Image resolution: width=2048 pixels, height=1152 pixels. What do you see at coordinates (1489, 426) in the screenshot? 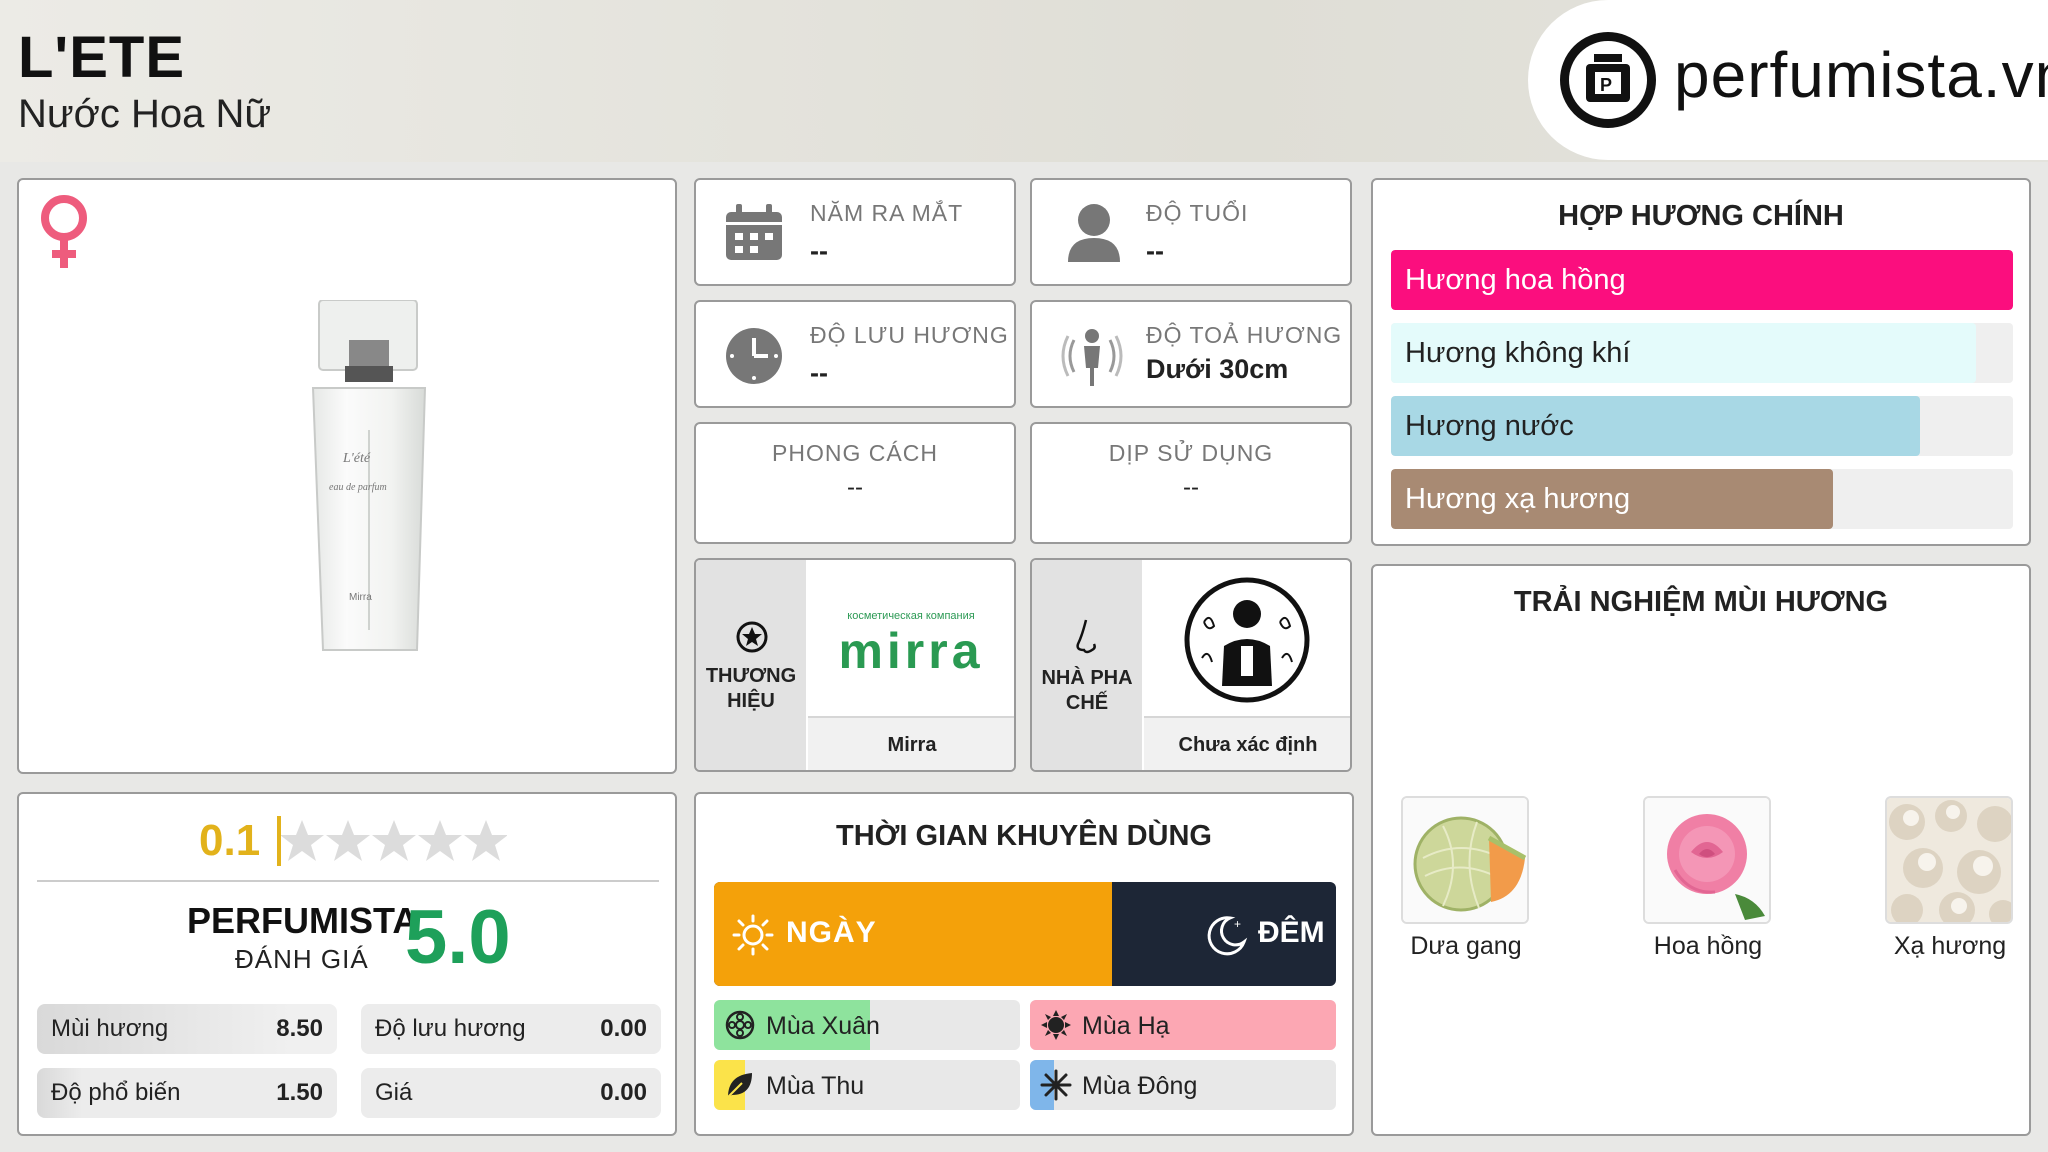
I see `accord-label: Hương nước` at bounding box center [1489, 426].